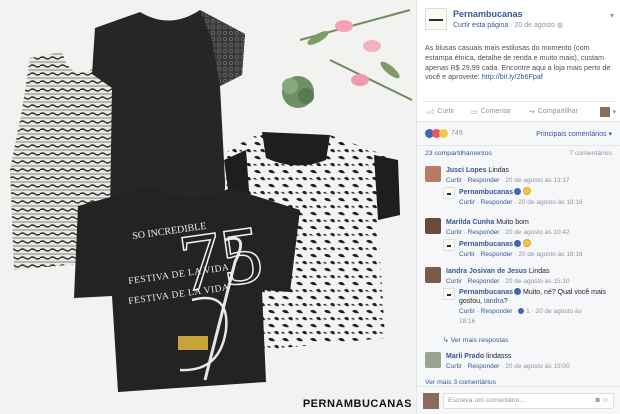 The width and height of the screenshot is (620, 414). Describe the element at coordinates (431, 112) in the screenshot. I see `thumbs-up-icon: 👍︎` at that location.